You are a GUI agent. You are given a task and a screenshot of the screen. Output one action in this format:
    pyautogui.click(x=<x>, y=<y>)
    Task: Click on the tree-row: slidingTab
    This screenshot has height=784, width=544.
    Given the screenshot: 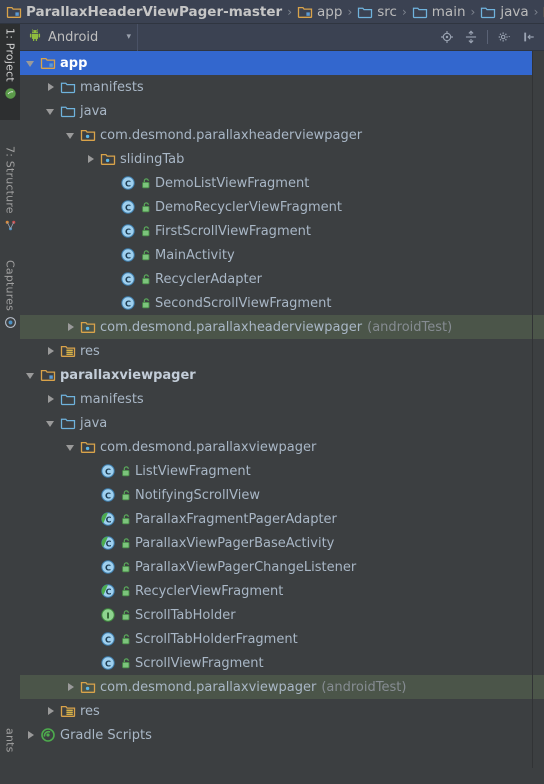 What is the action you would take?
    pyautogui.click(x=282, y=159)
    